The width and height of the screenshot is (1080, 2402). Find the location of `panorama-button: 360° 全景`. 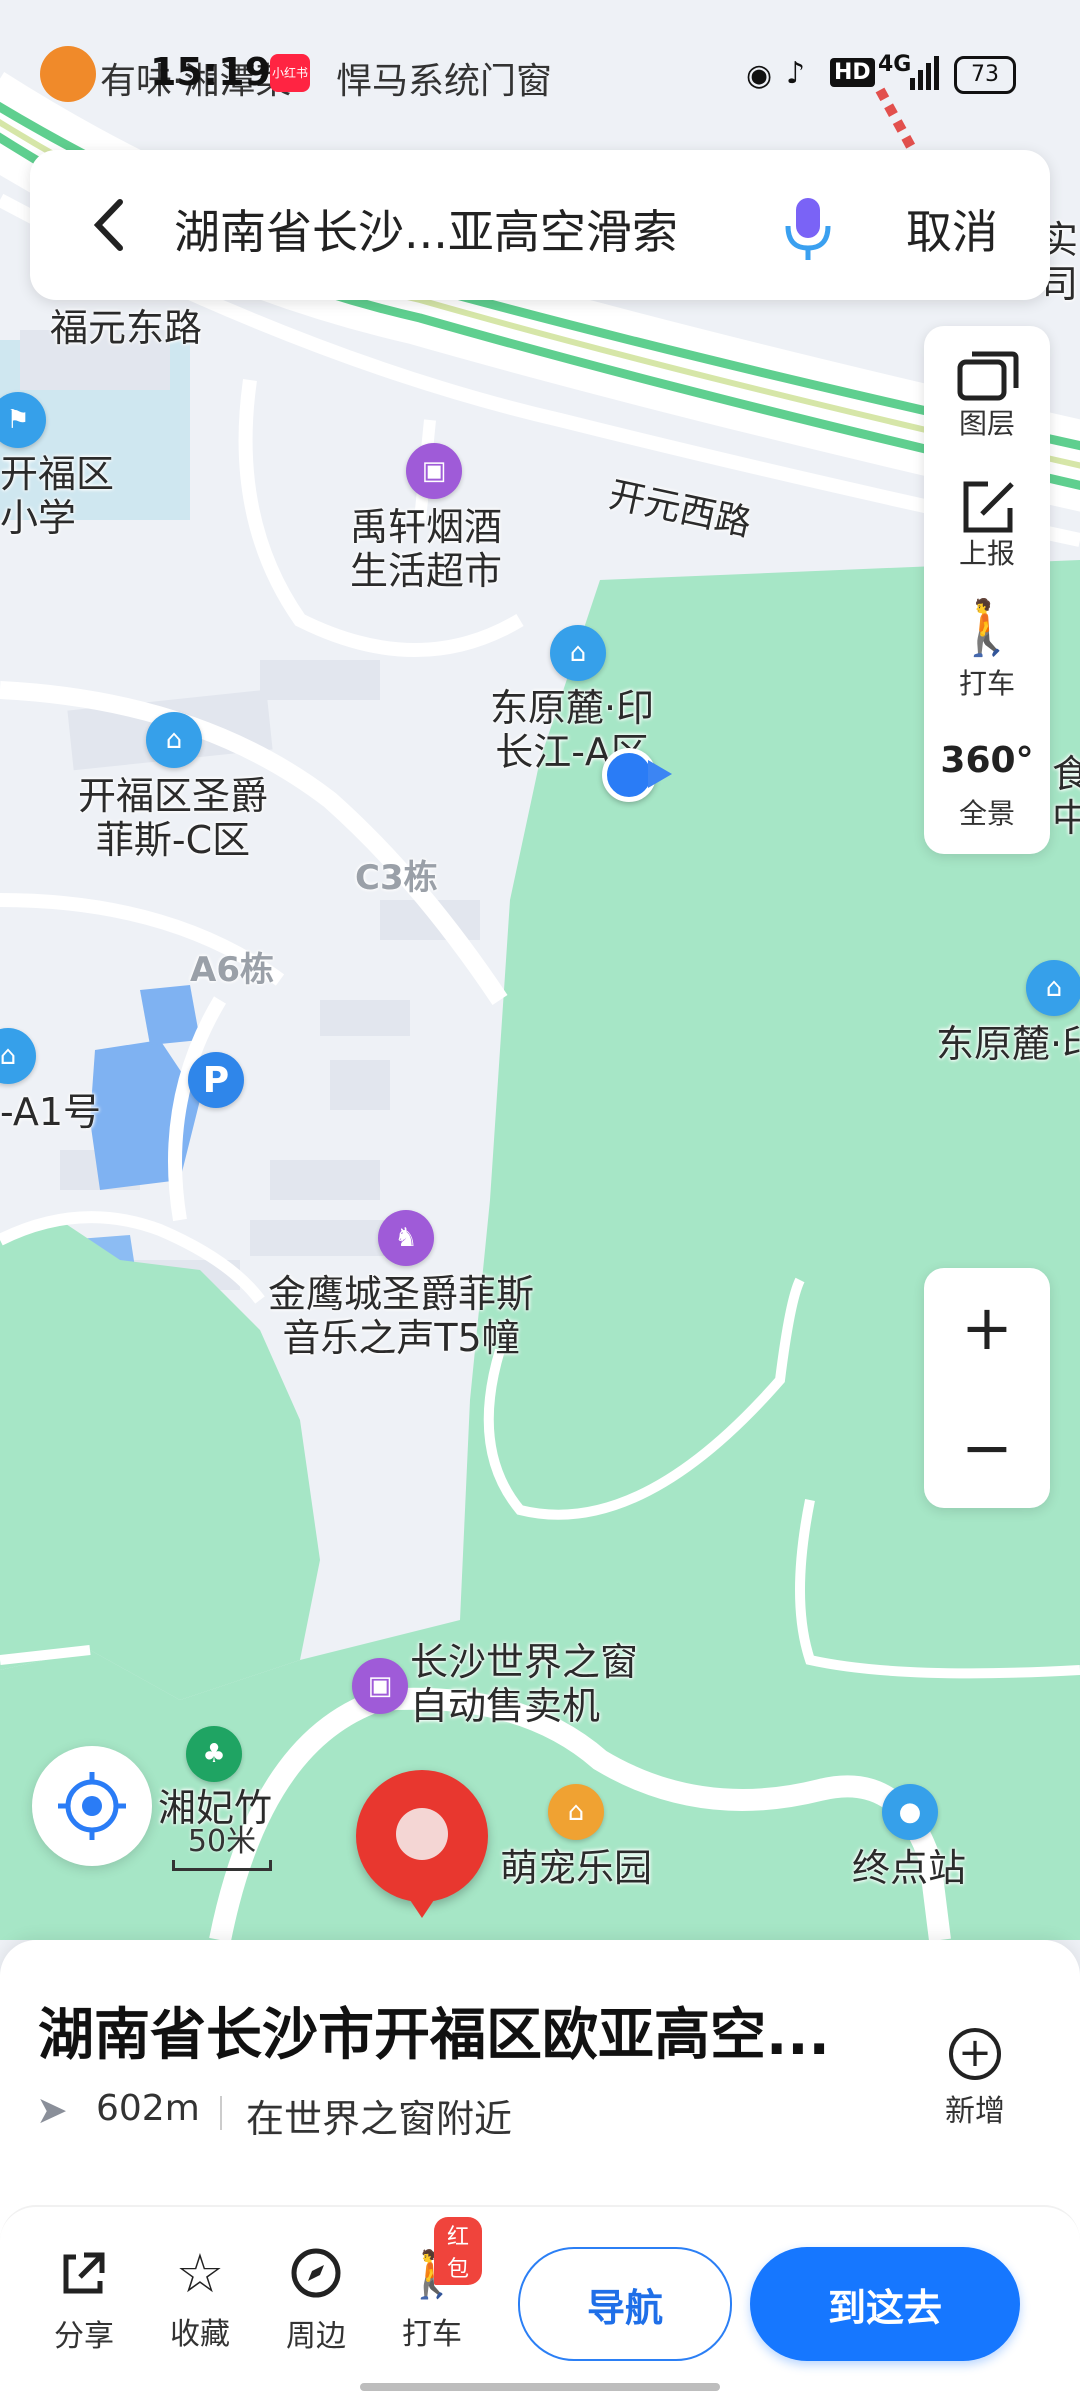

panorama-button: 360° 全景 is located at coordinates (987, 781).